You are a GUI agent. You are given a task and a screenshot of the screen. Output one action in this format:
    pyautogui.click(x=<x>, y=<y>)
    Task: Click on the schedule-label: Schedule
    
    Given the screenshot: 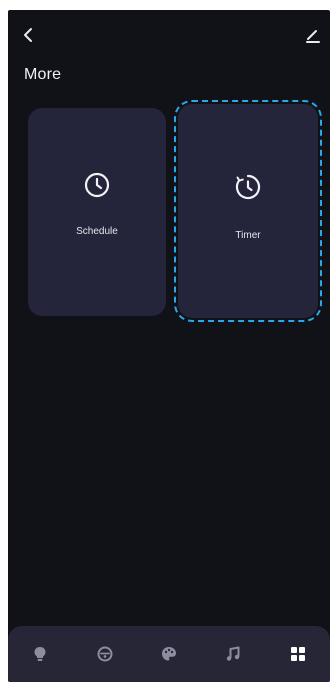 What is the action you would take?
    pyautogui.click(x=97, y=231)
    